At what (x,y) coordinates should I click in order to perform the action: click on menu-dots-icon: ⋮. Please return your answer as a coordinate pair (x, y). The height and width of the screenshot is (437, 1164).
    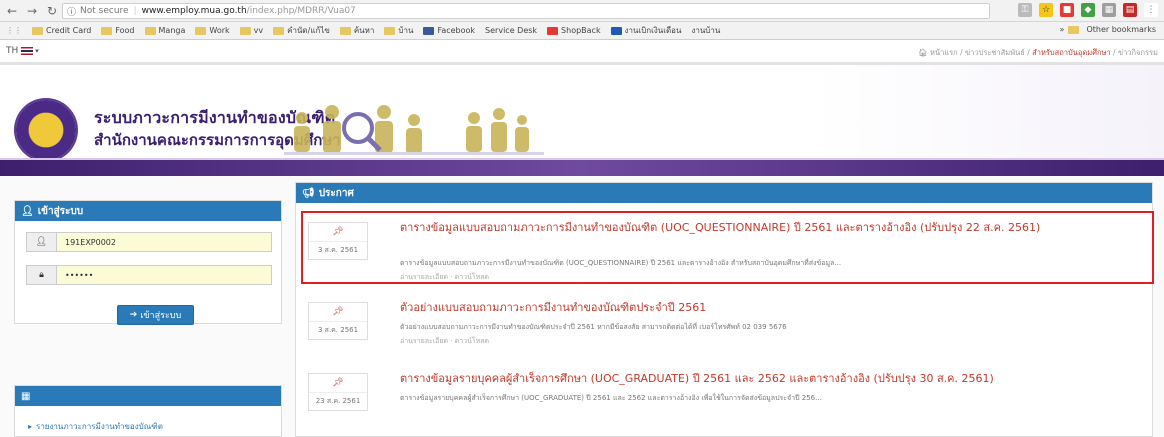
    Looking at the image, I should click on (1151, 10).